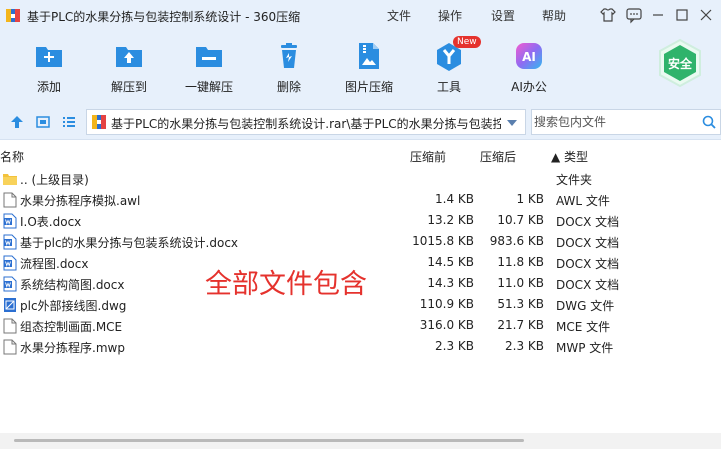  What do you see at coordinates (454, 346) in the screenshot?
I see `file-size: 2.3 KB` at bounding box center [454, 346].